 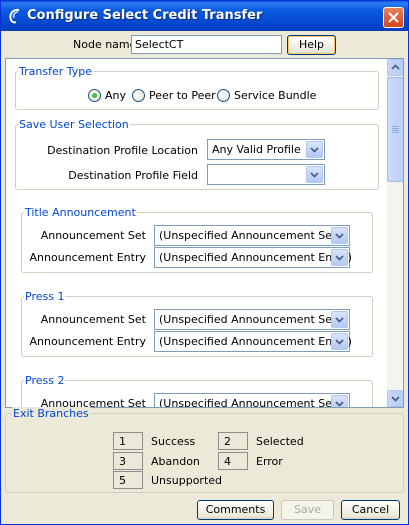 What do you see at coordinates (223, 95) in the screenshot?
I see `radio-service-bundle` at bounding box center [223, 95].